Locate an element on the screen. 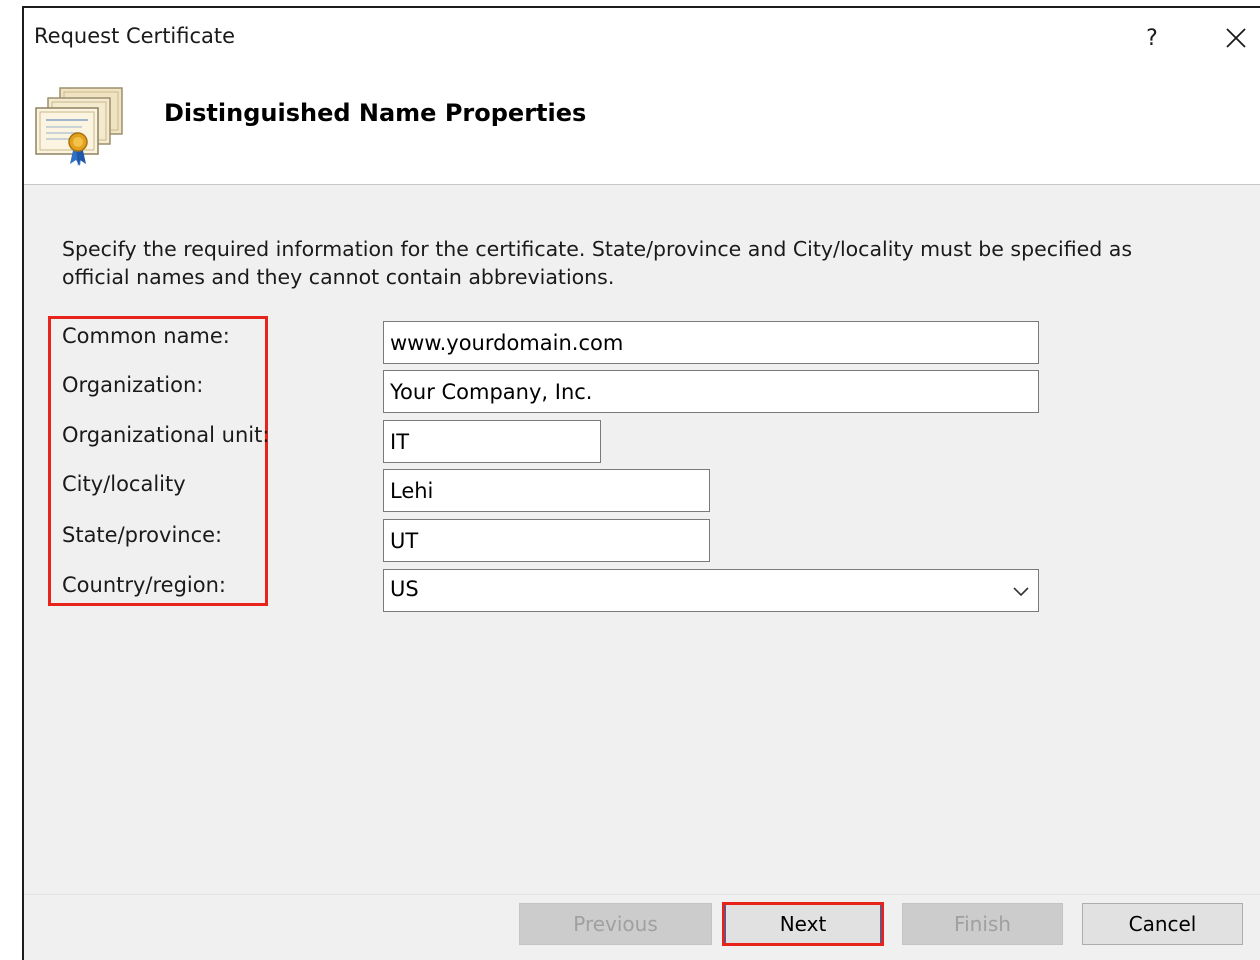  labels-highlight-box is located at coordinates (158, 461).